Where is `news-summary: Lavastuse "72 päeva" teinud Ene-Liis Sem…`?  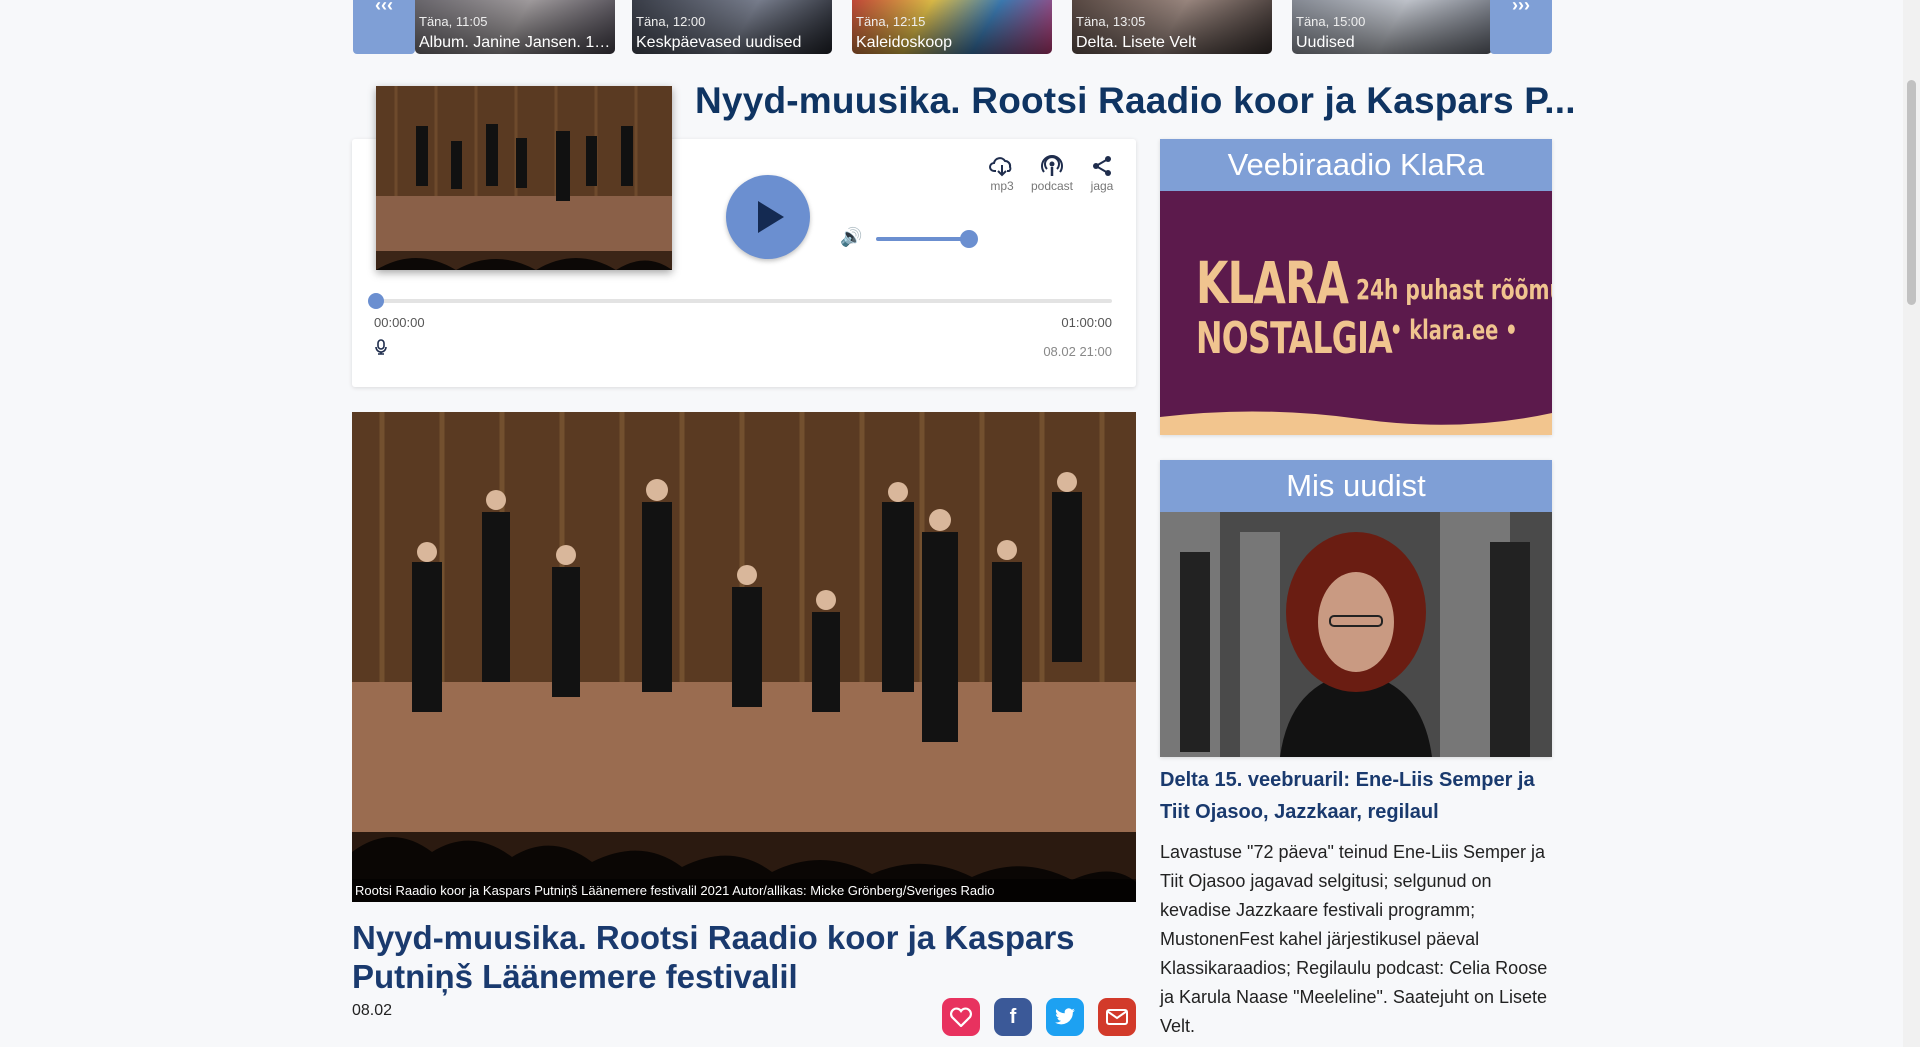
news-summary: Lavastuse "72 päeva" teinud Ene-Liis Sem… is located at coordinates (1354, 939).